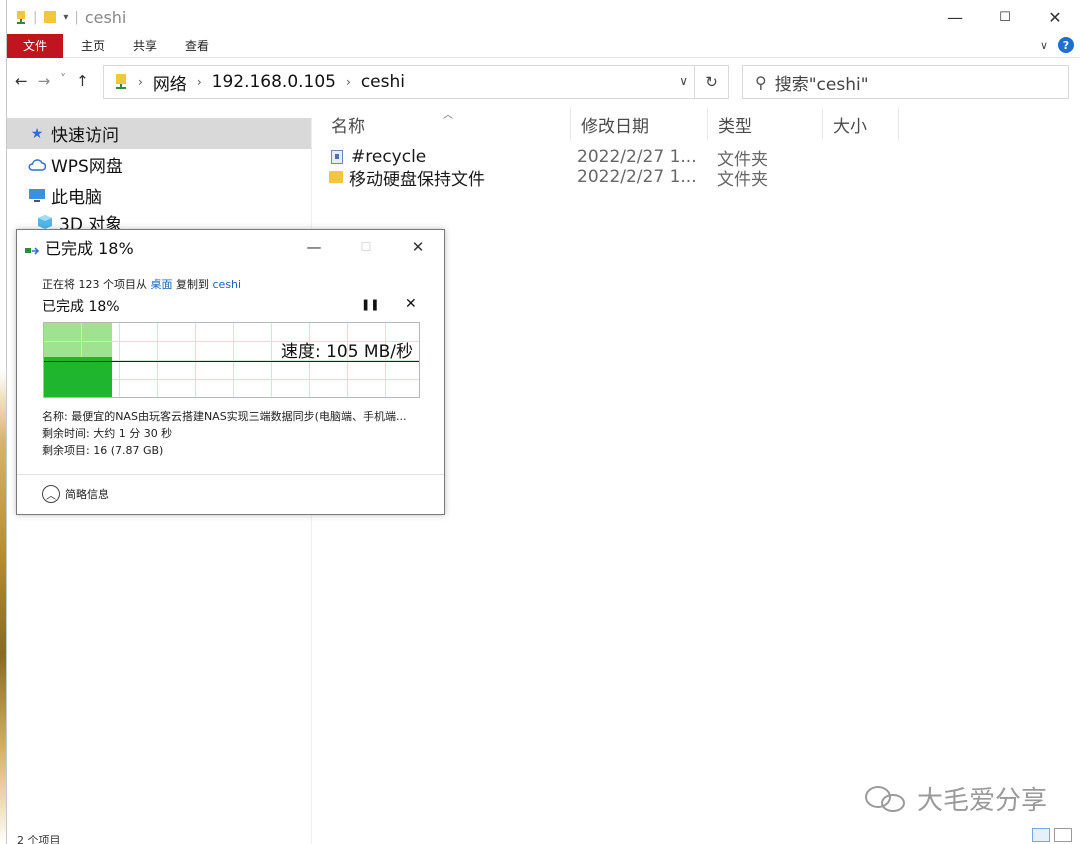  Describe the element at coordinates (1041, 835) in the screenshot. I see `details-view-icon` at that location.